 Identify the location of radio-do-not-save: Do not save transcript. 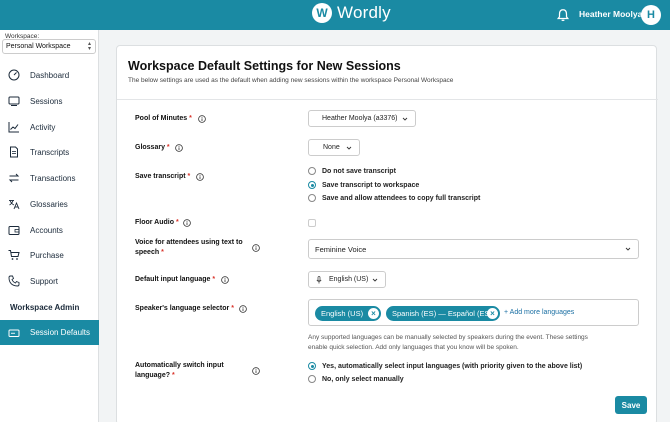
(352, 171).